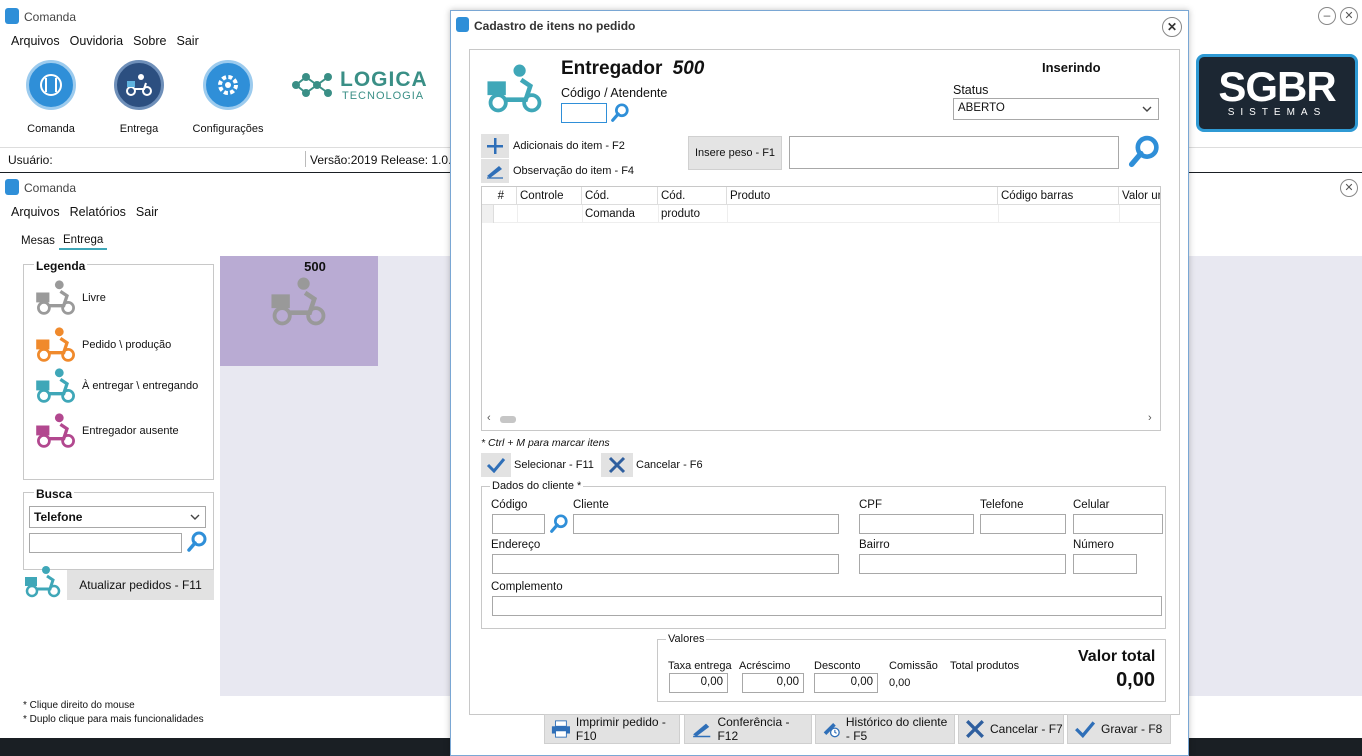  I want to click on app-icon, so click(12, 16).